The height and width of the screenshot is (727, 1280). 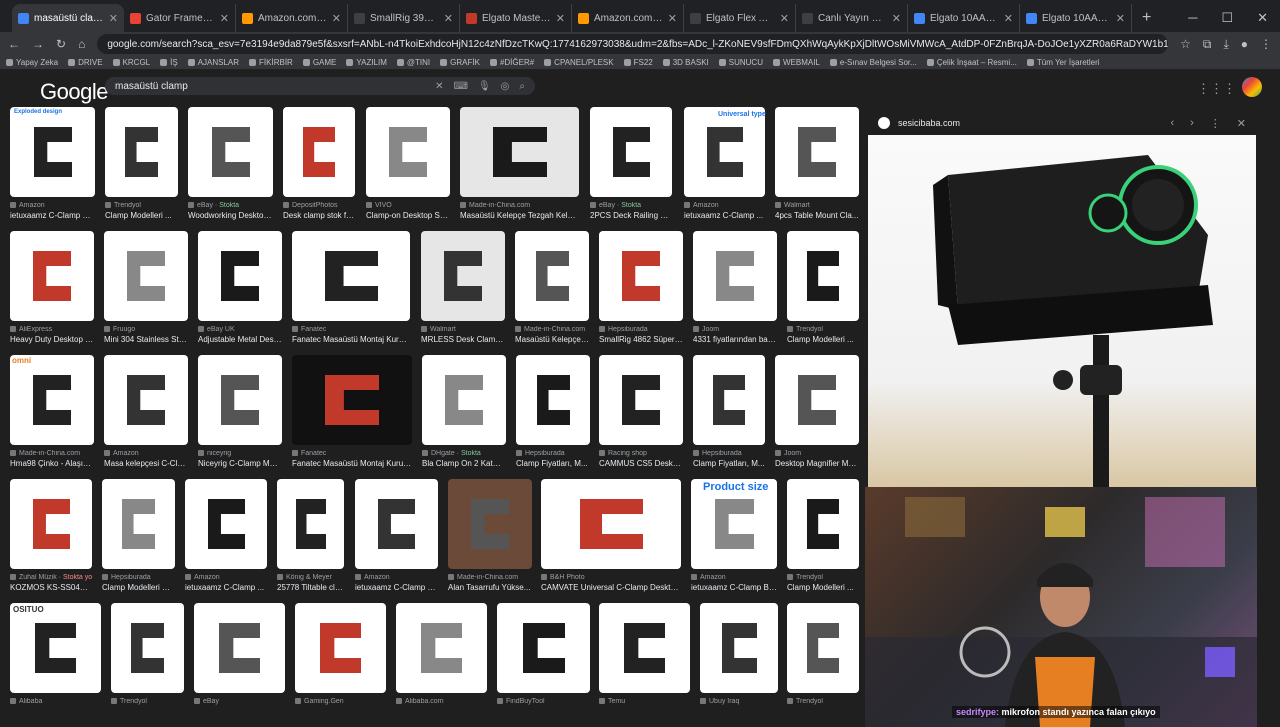 I want to click on apps-grid-icon: ⋮⋮⋮, so click(x=1216, y=89).